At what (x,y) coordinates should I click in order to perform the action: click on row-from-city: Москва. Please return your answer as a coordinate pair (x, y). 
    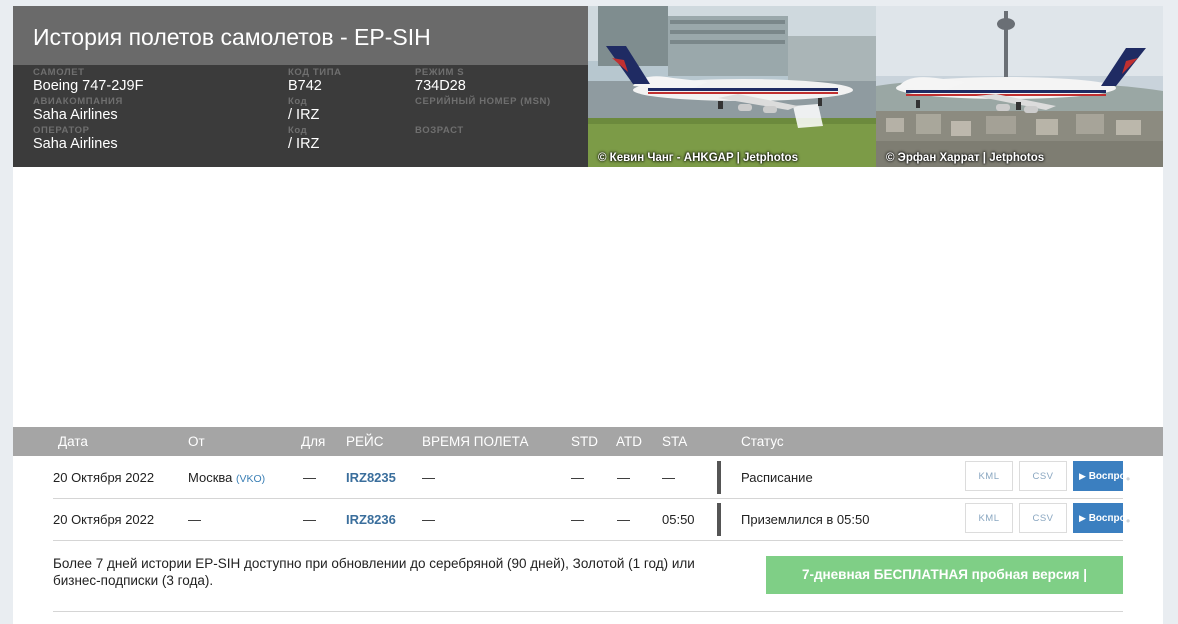
    Looking at the image, I should click on (210, 477).